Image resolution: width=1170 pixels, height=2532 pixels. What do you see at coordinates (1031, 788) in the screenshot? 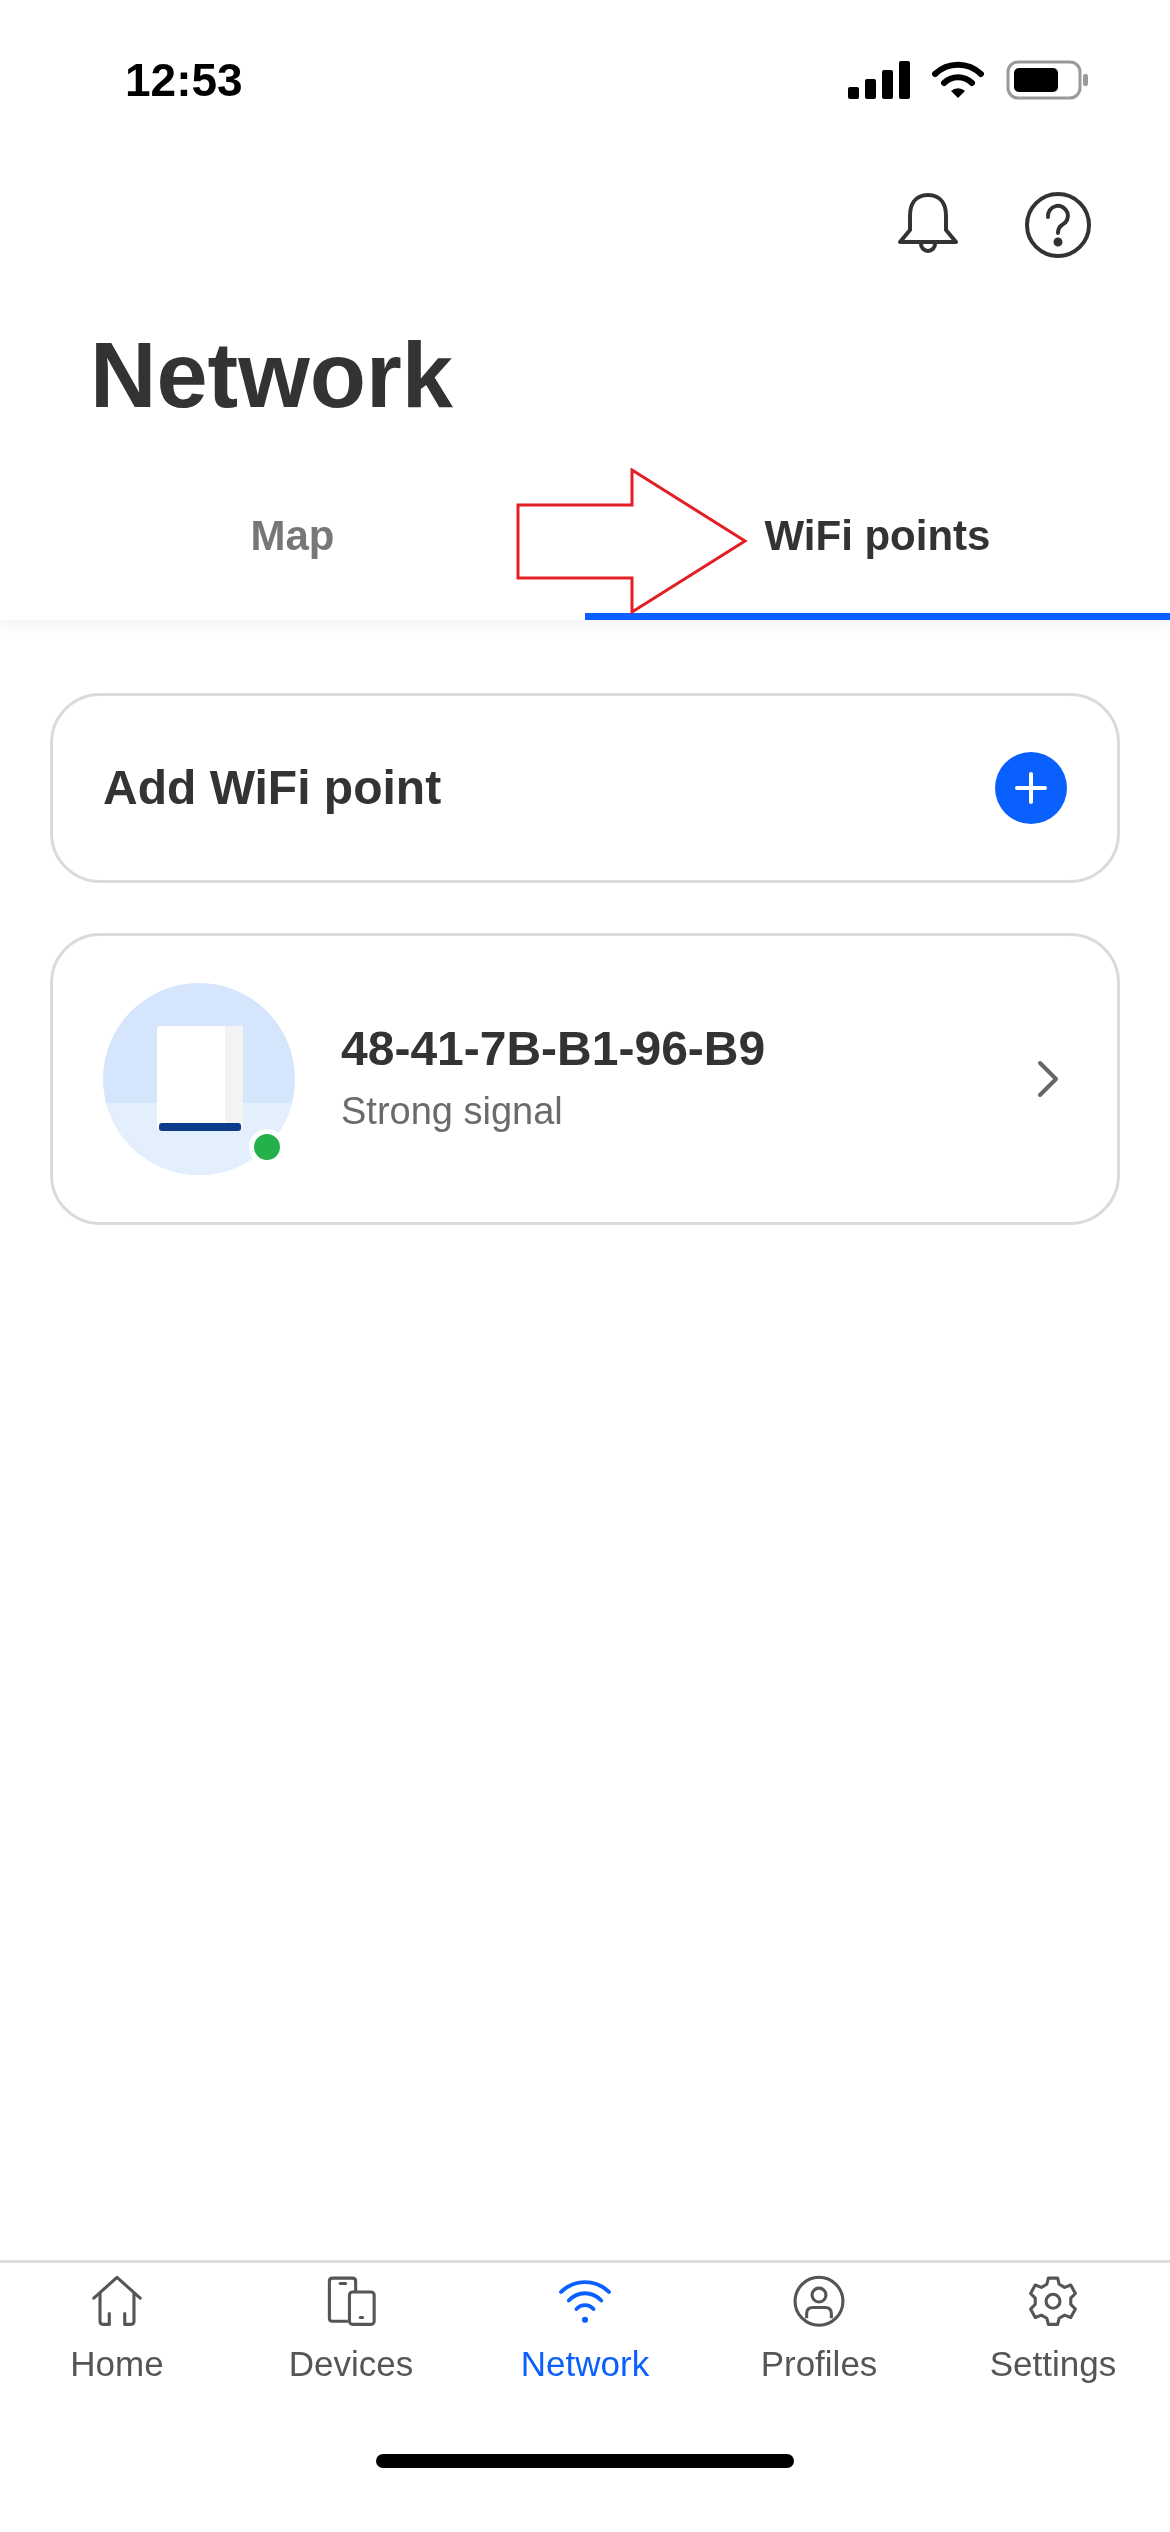
I see `plus-icon` at bounding box center [1031, 788].